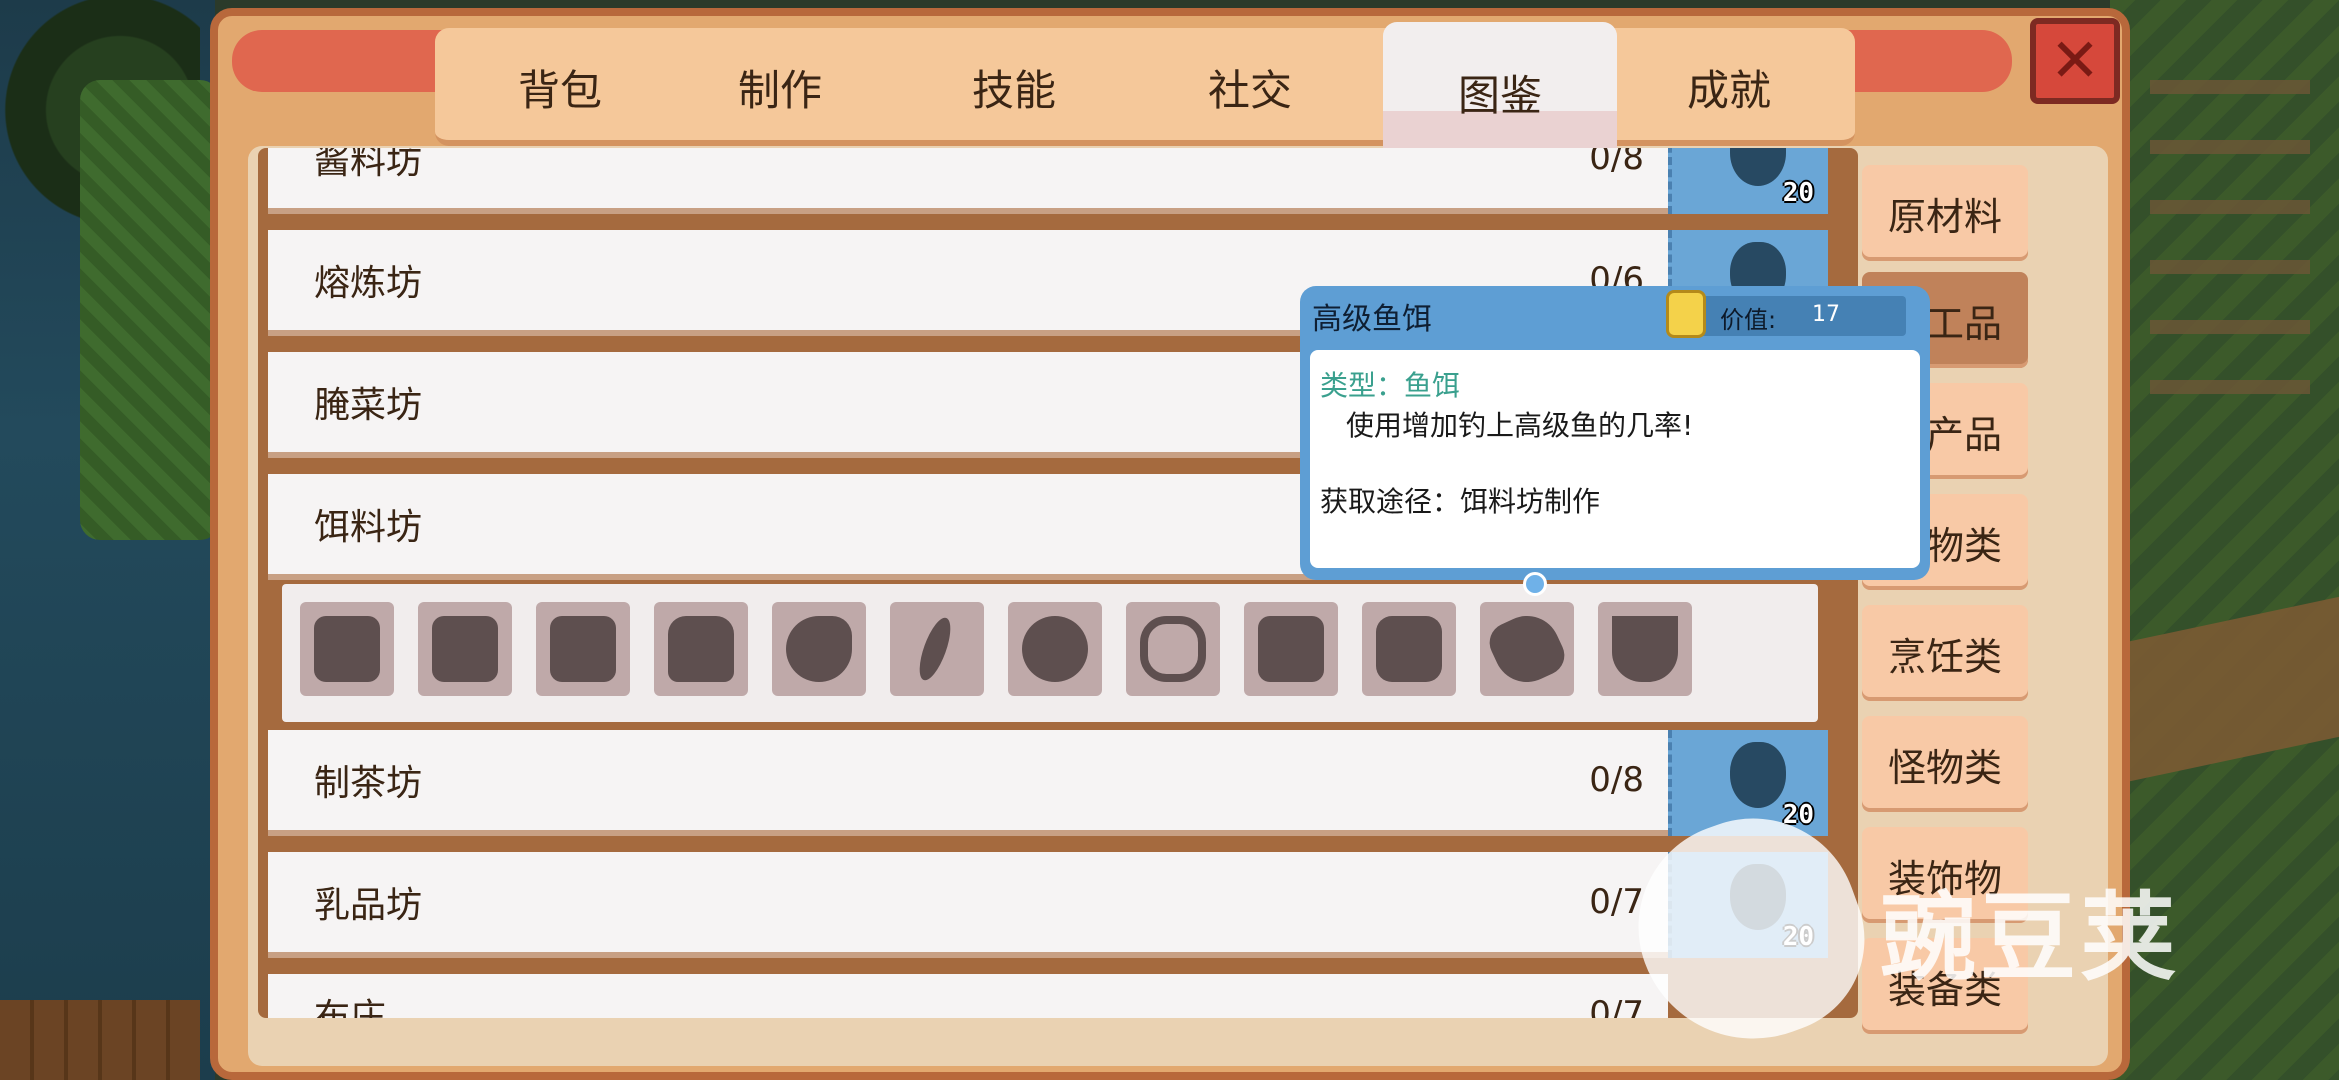  What do you see at coordinates (968, 905) in the screenshot?
I see `list-item: 乳品坊 0/7` at bounding box center [968, 905].